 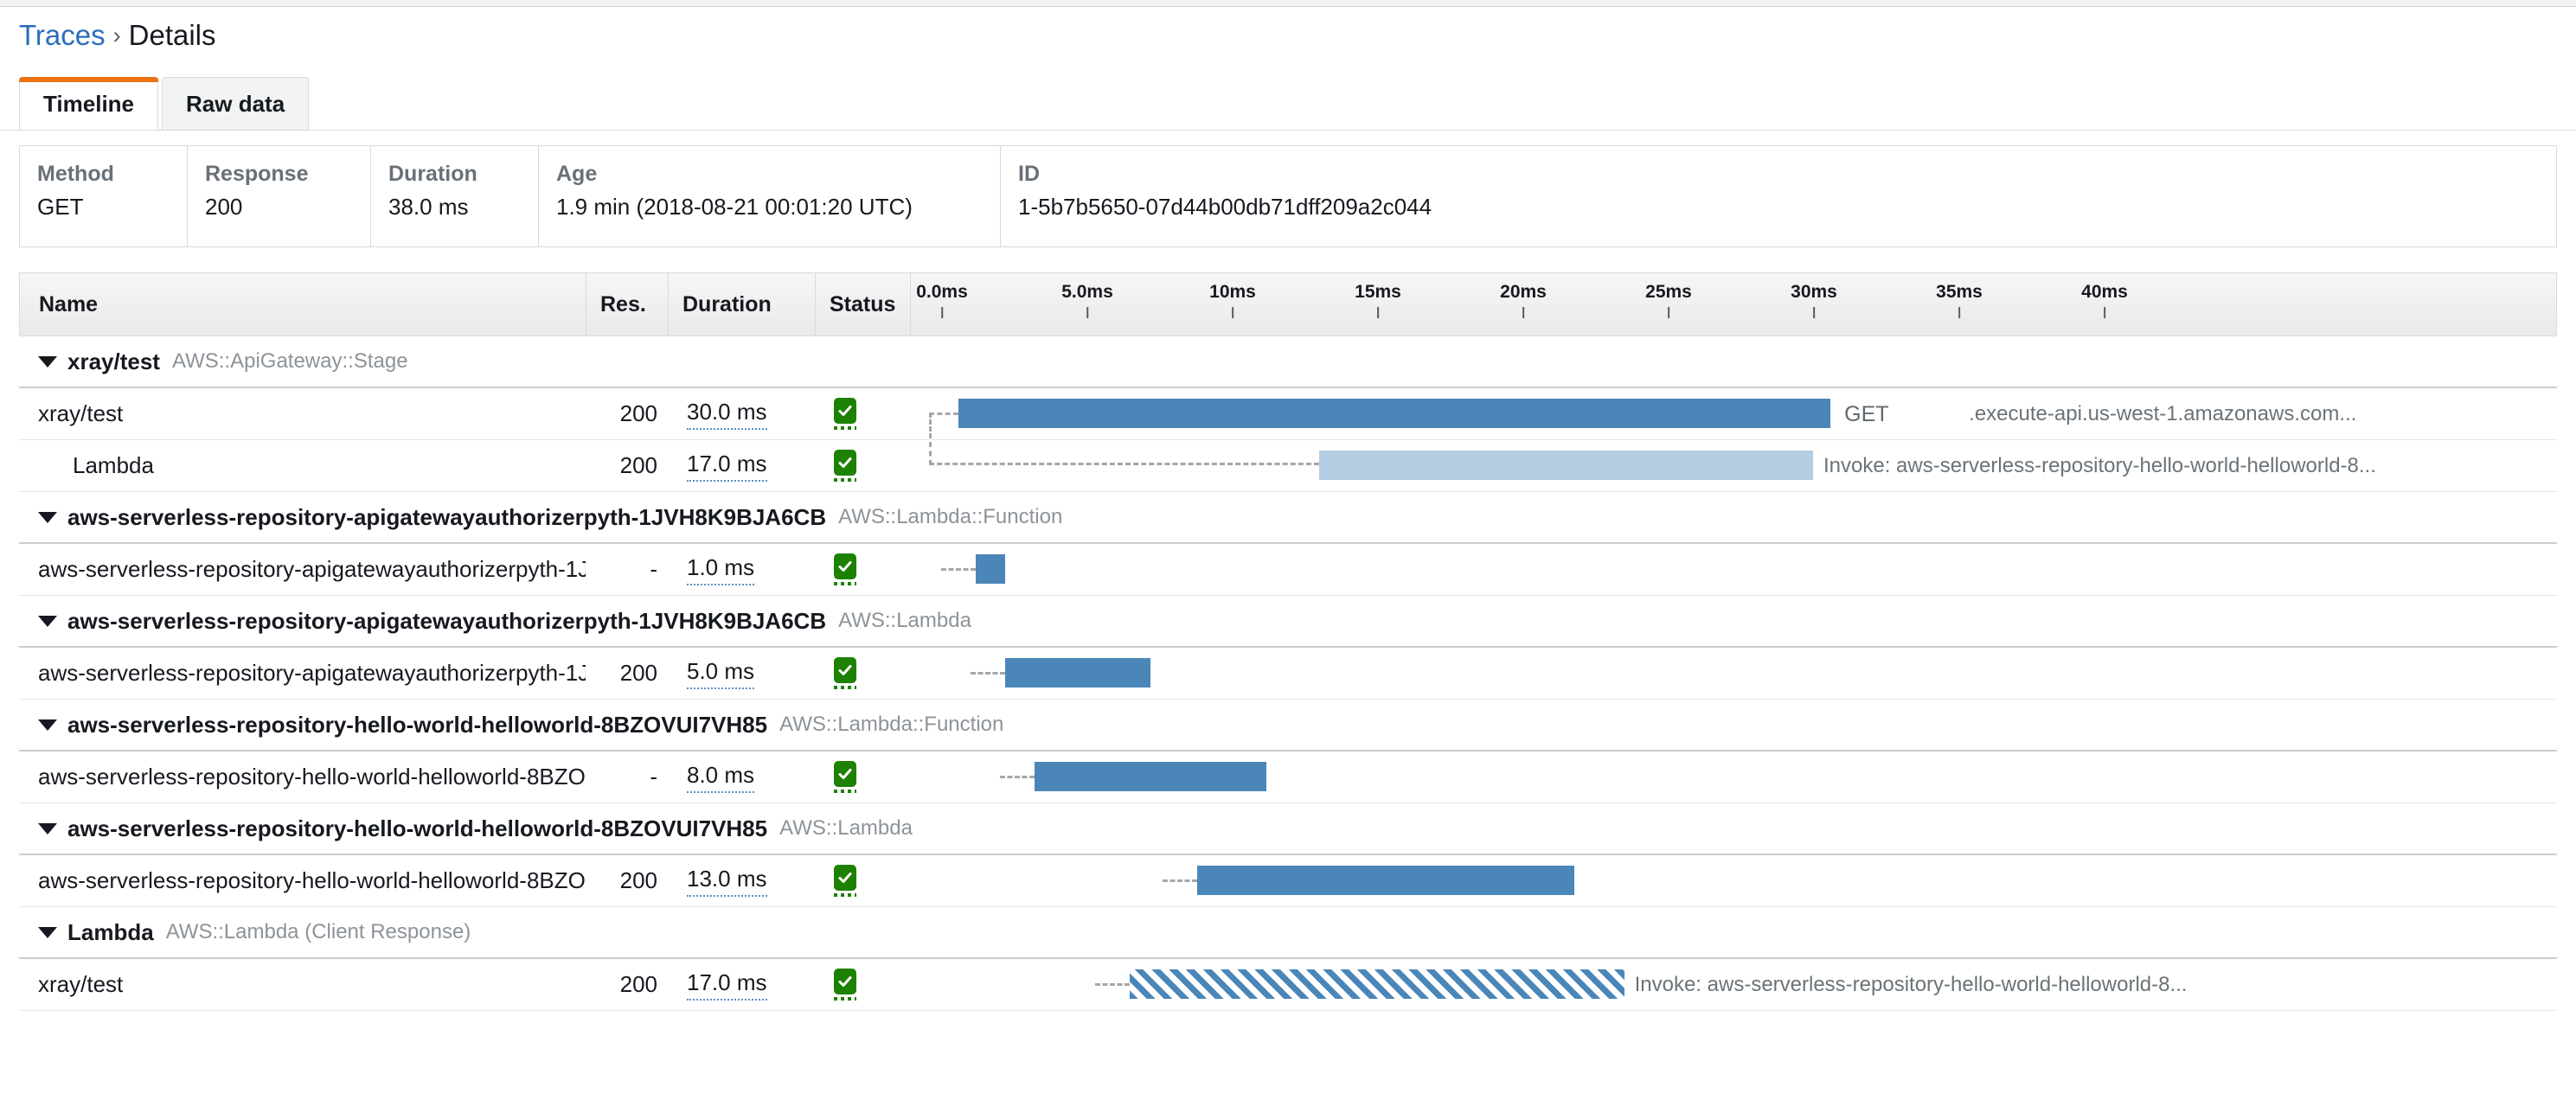 I want to click on window-top-strip, so click(x=1288, y=4).